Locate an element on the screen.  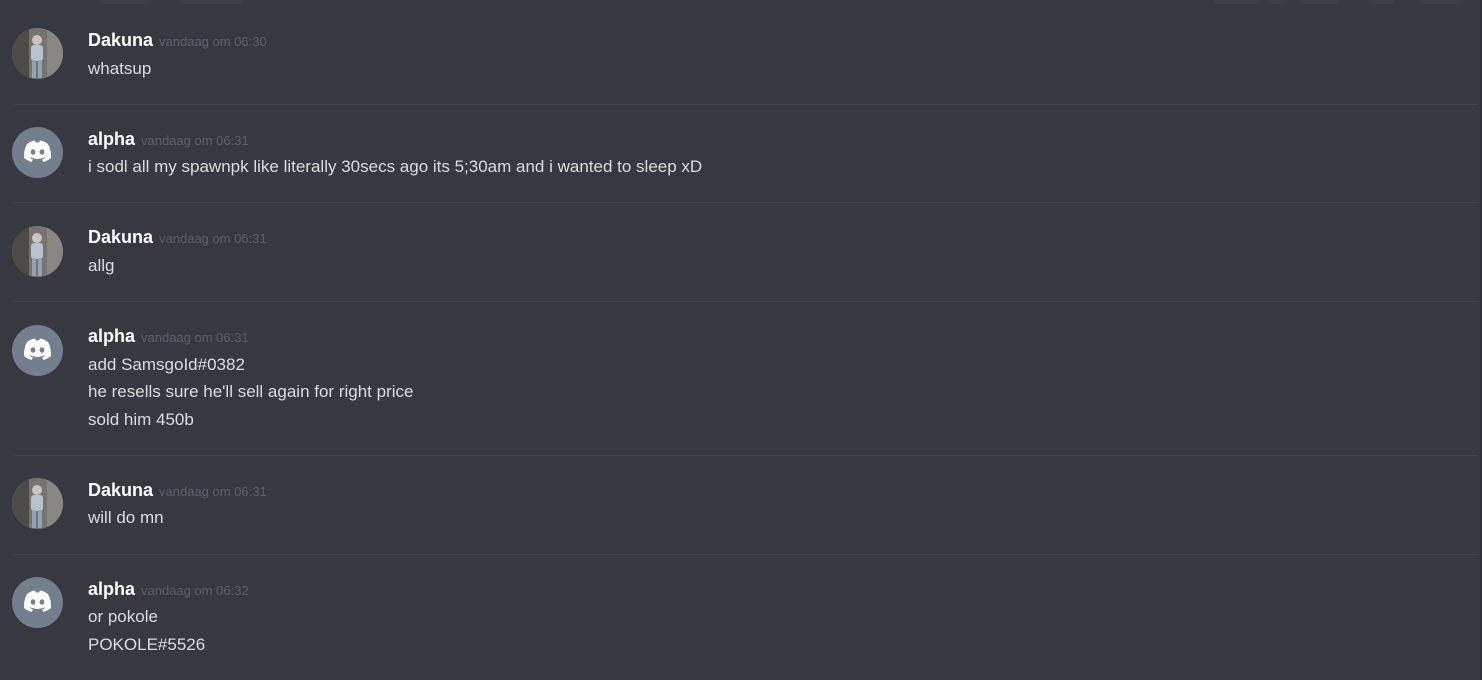
message-header: alpha vandaag om 06:32 is located at coordinates (168, 589).